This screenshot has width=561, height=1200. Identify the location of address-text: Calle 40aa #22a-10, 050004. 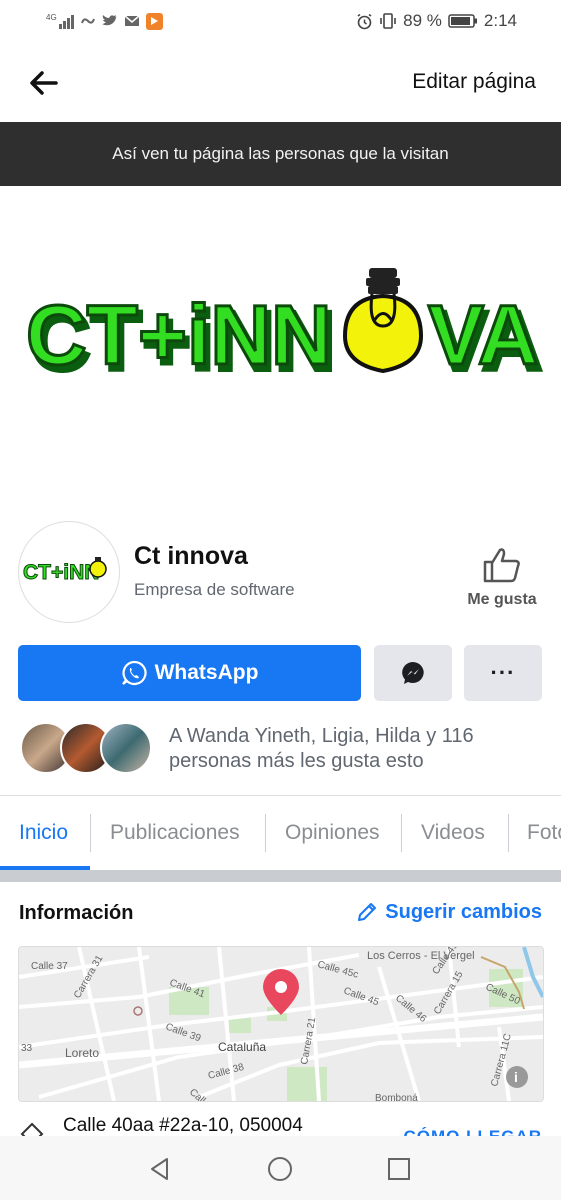
(183, 1125).